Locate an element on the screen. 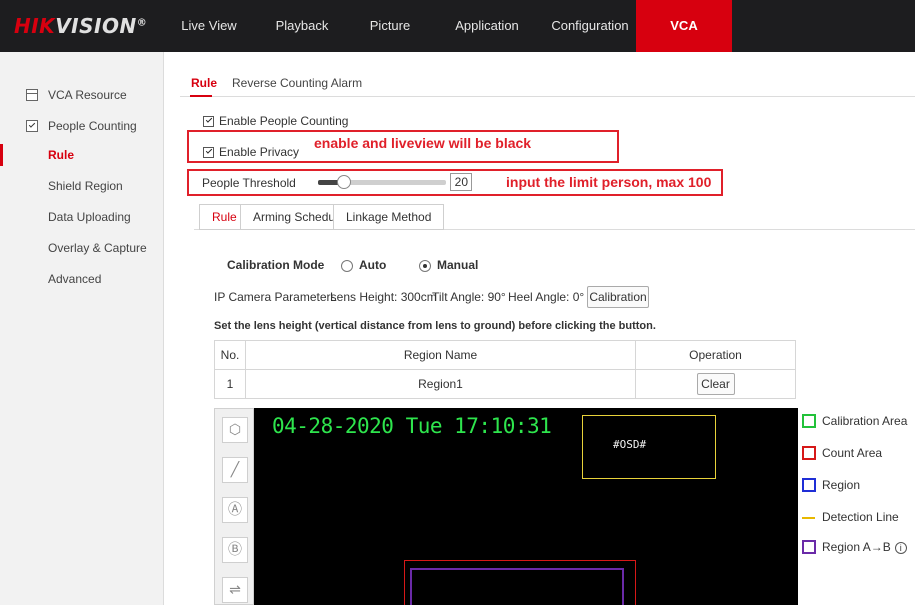  calibration-button: Calibration is located at coordinates (618, 297).